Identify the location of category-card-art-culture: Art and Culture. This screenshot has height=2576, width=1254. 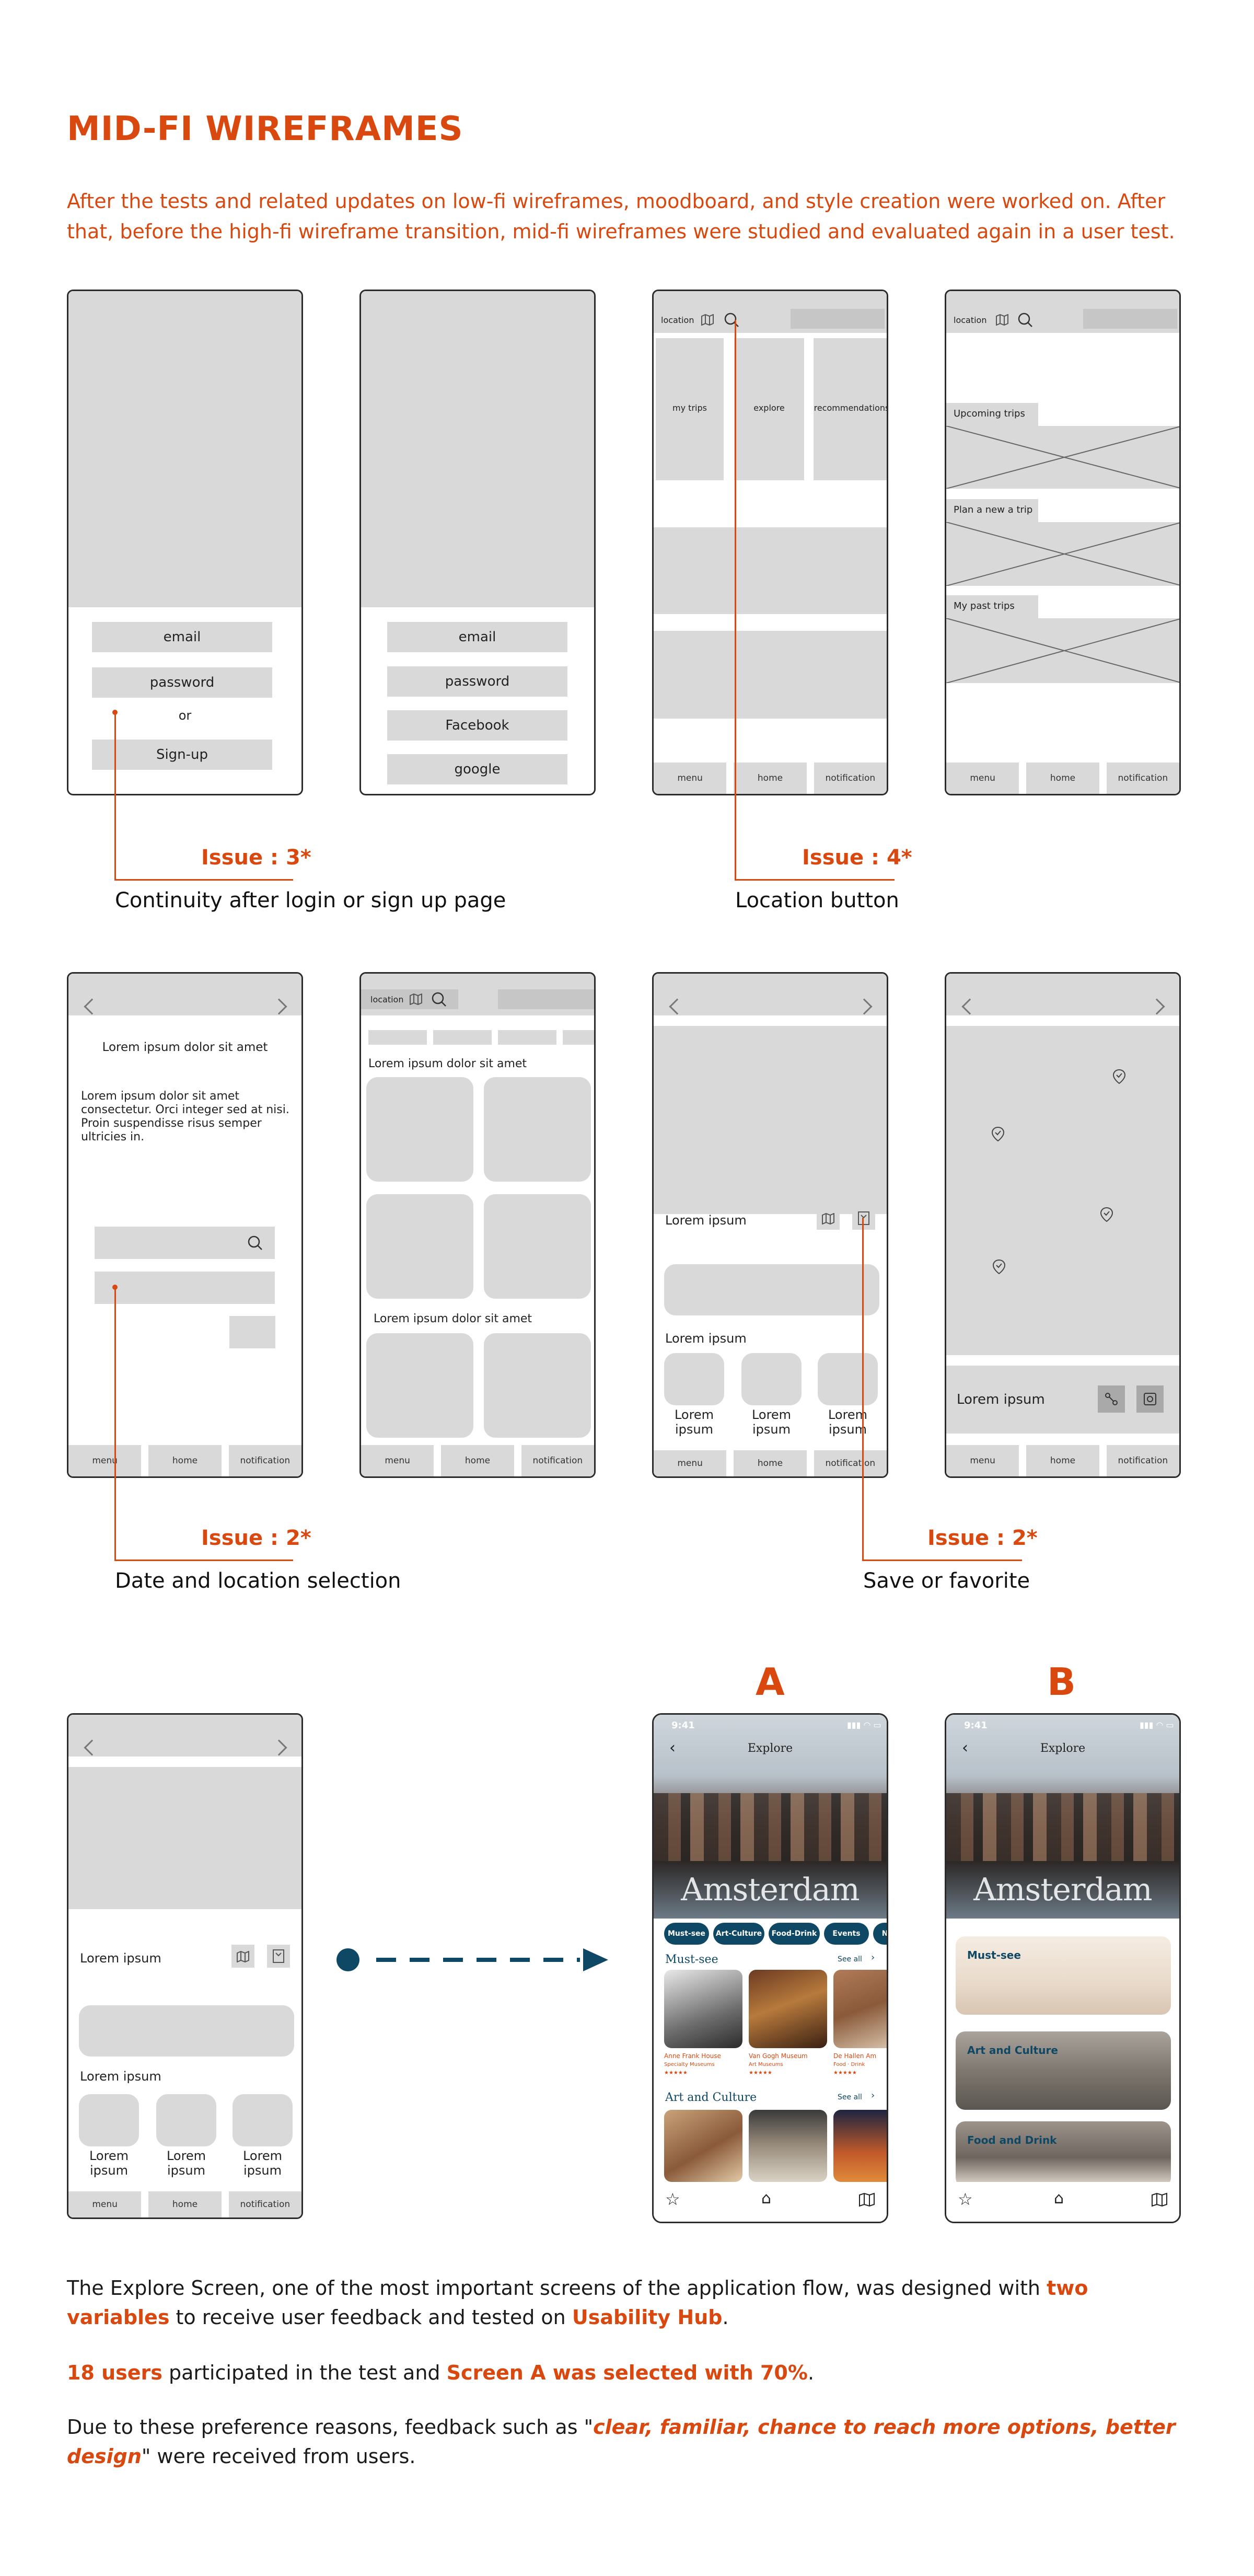
(1063, 2070).